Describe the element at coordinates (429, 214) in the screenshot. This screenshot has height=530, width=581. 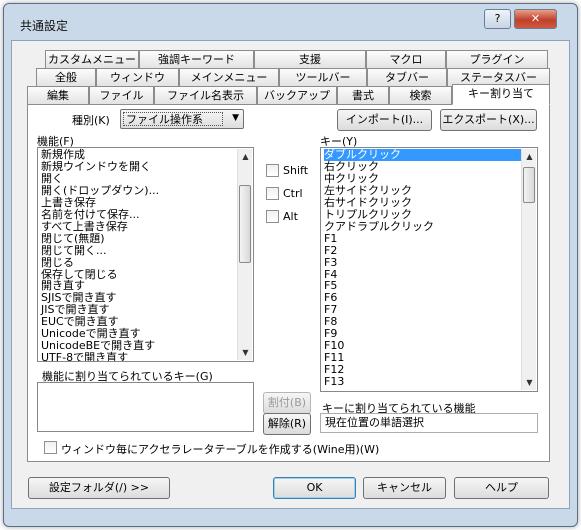
I see `list-item: トリプルクリック` at that location.